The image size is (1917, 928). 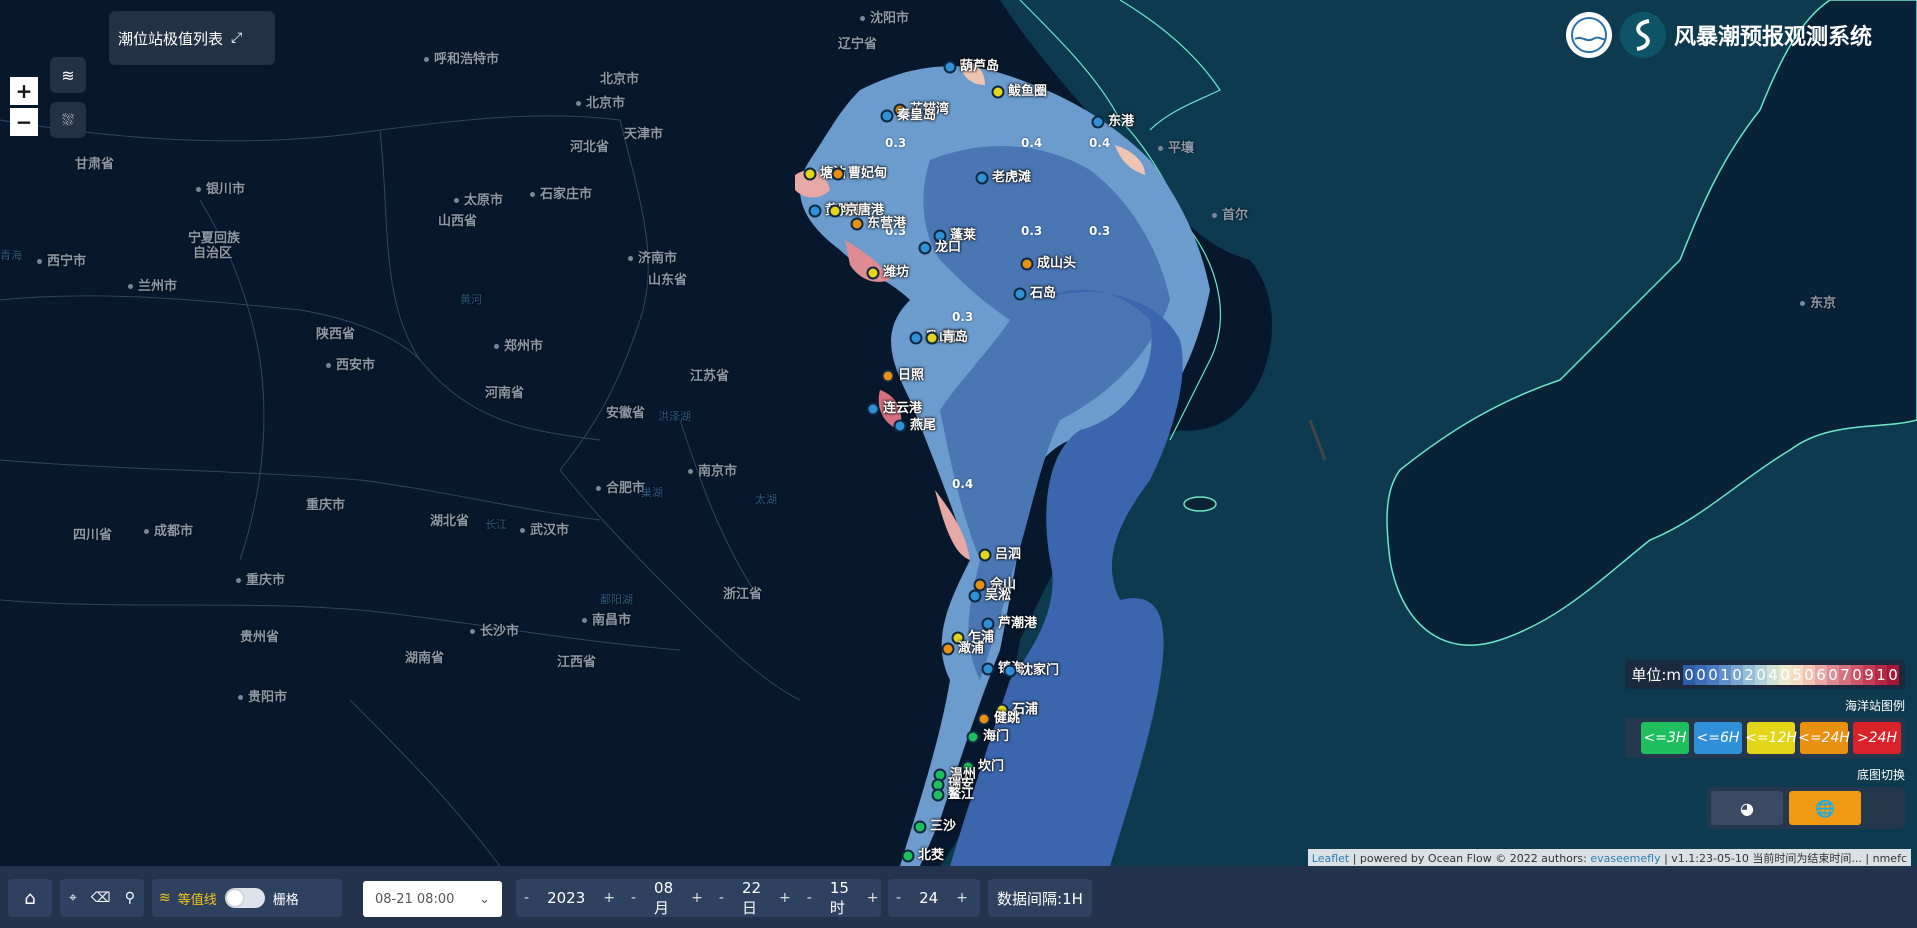 I want to click on zoom-in-button: +, so click(x=24, y=91).